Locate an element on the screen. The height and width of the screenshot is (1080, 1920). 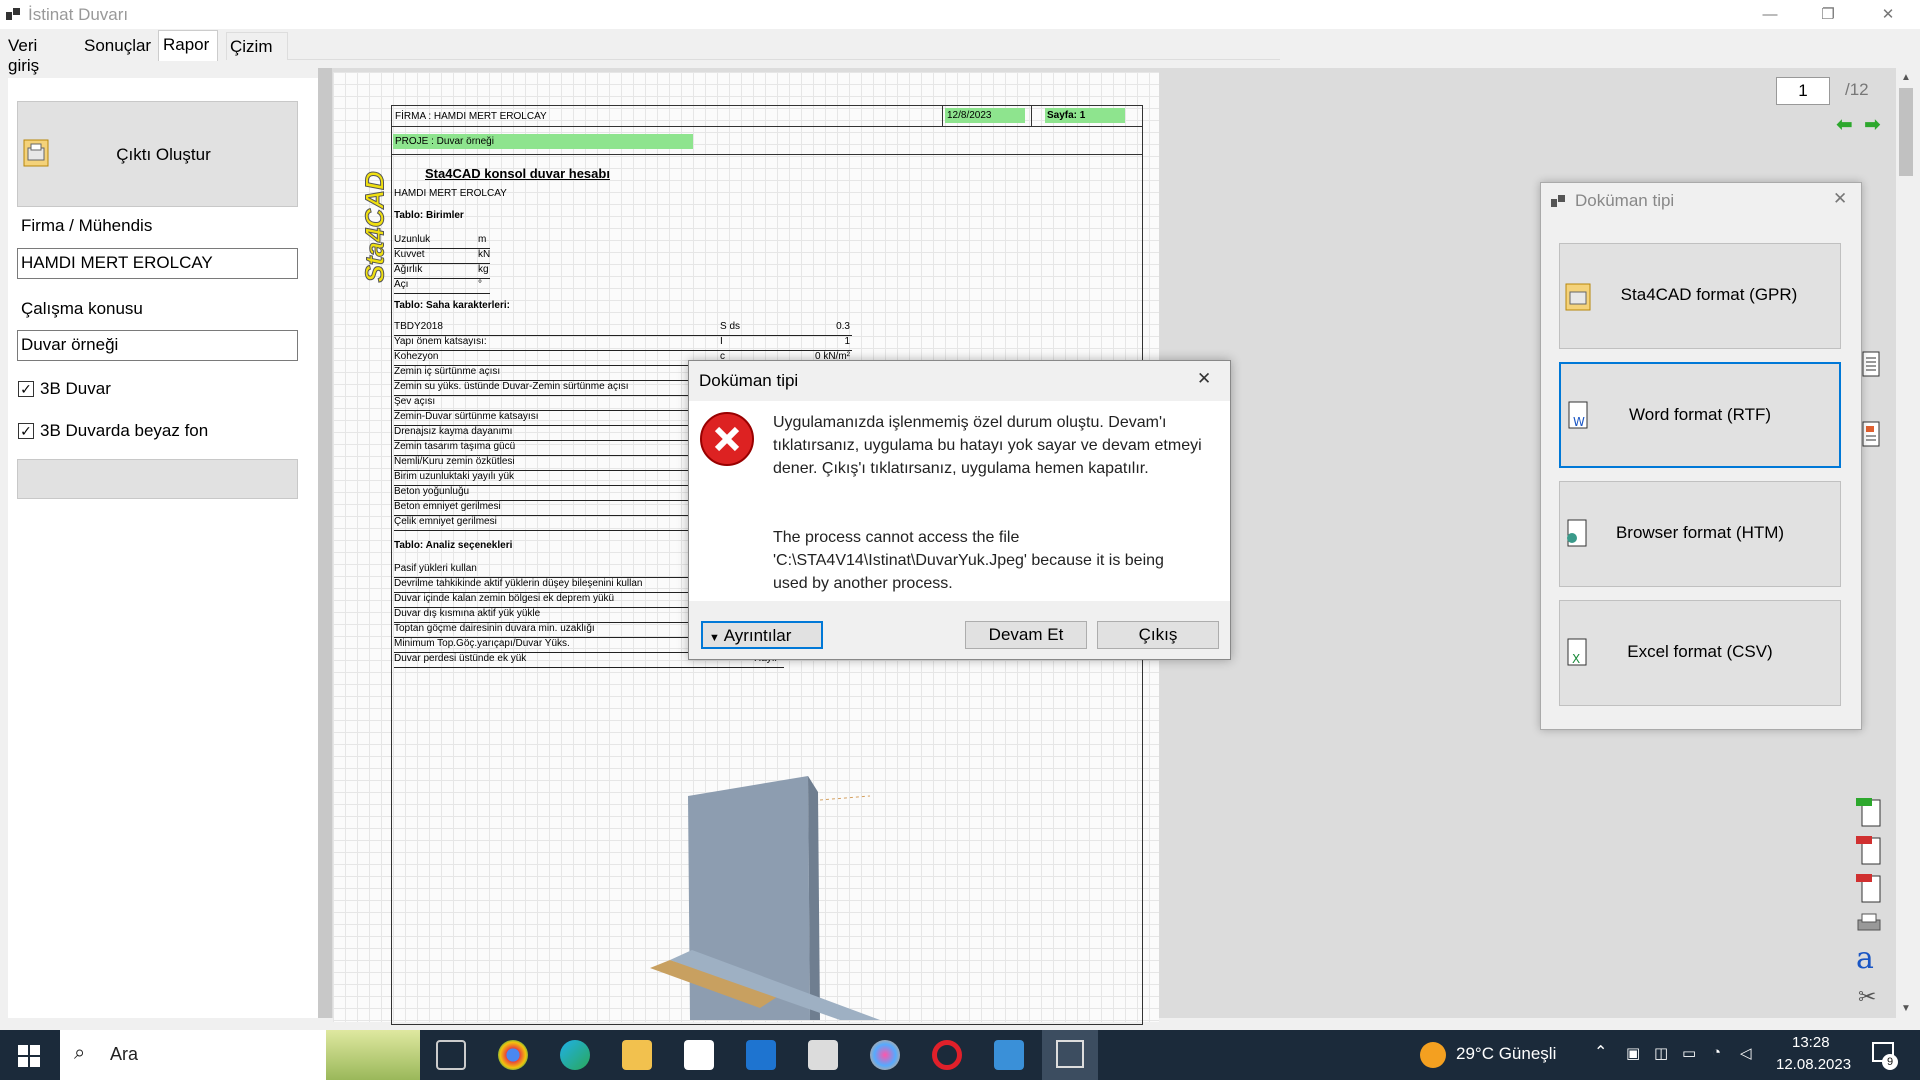
document-image-icon is located at coordinates (1871, 435).